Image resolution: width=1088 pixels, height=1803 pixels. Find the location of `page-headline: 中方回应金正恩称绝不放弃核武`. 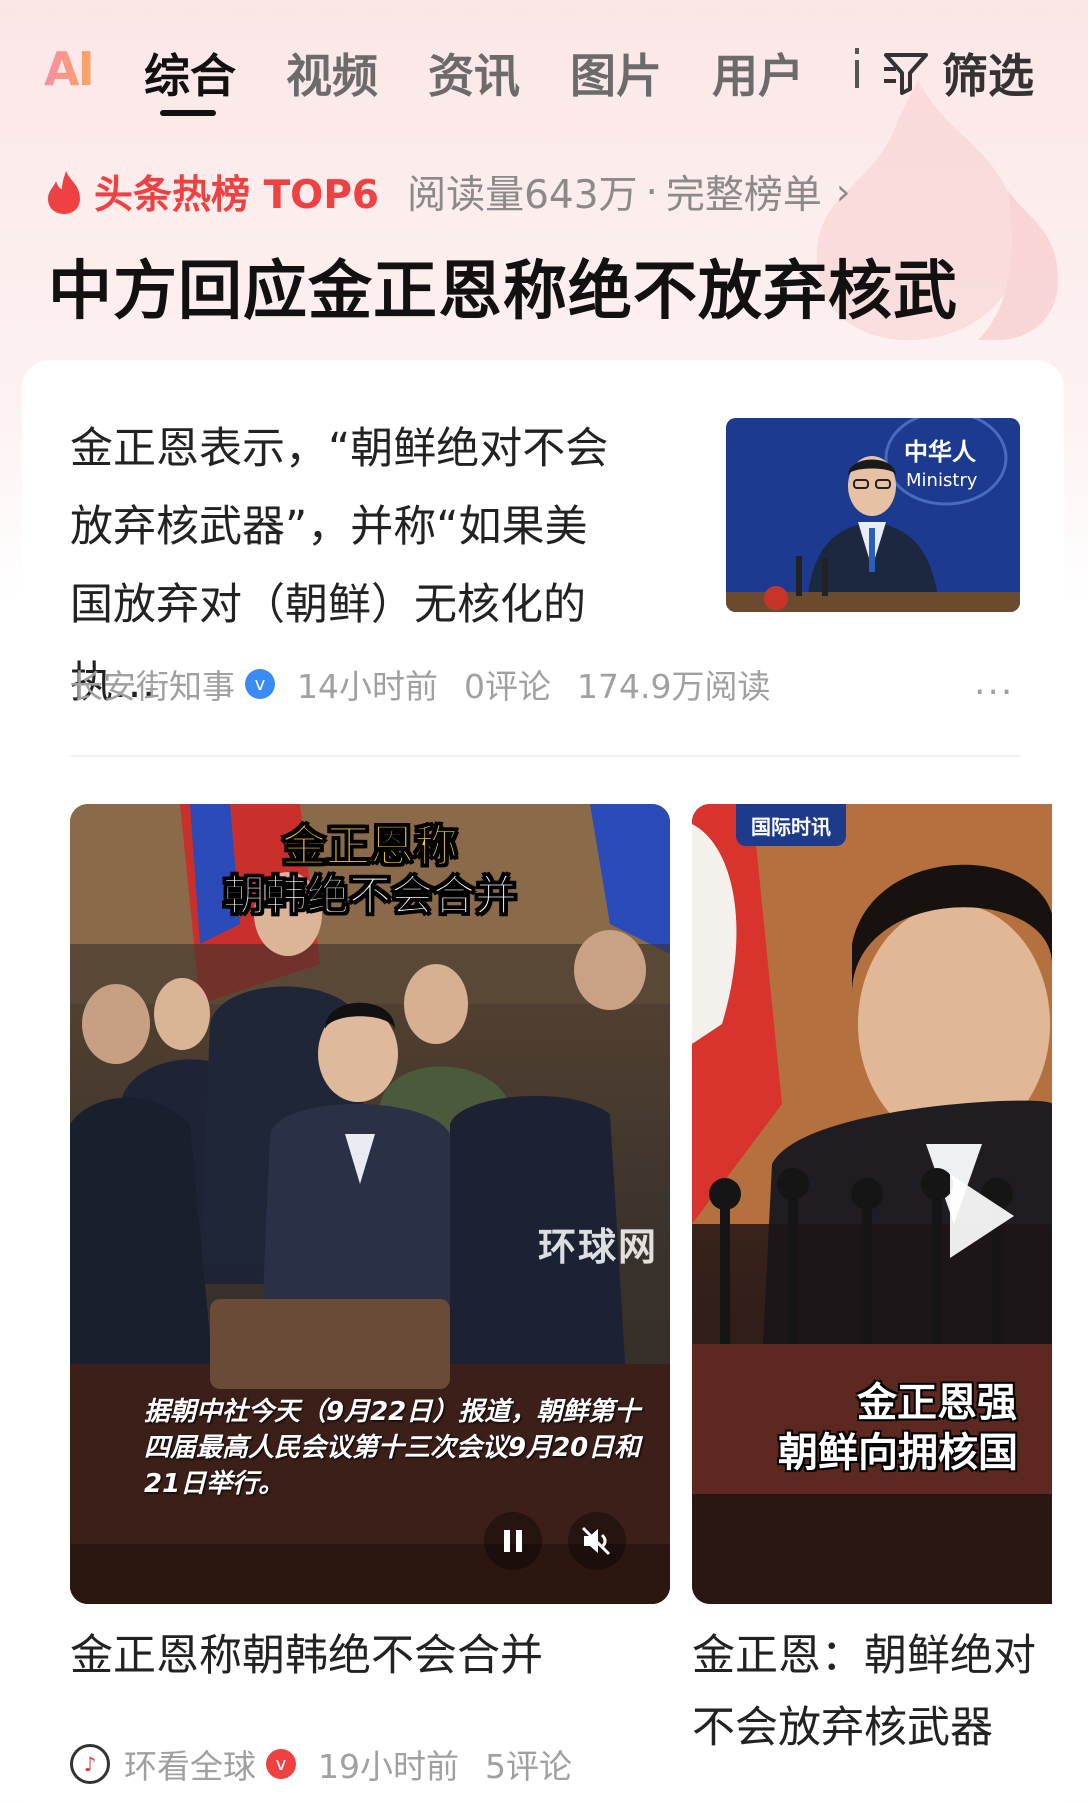

page-headline: 中方回应金正恩称绝不放弃核武 is located at coordinates (503, 286).